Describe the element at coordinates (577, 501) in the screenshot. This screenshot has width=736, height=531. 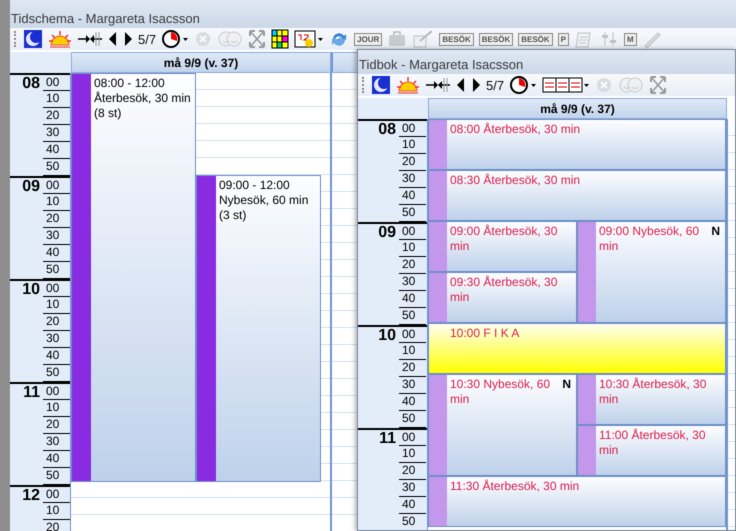
I see `appointment: 11:30 Återbesök, 30 min` at that location.